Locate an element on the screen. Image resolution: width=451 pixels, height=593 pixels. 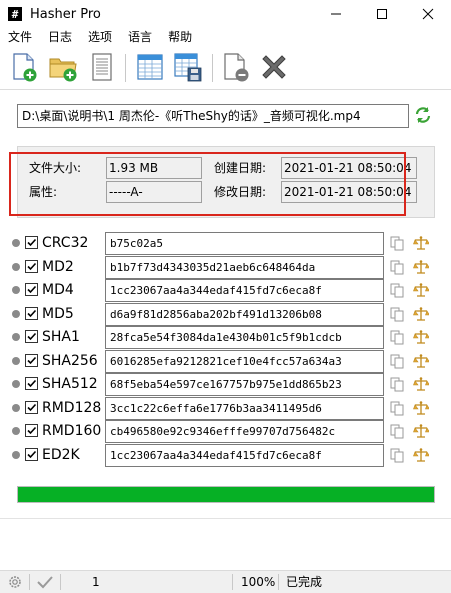
table-icon is located at coordinates (150, 67).